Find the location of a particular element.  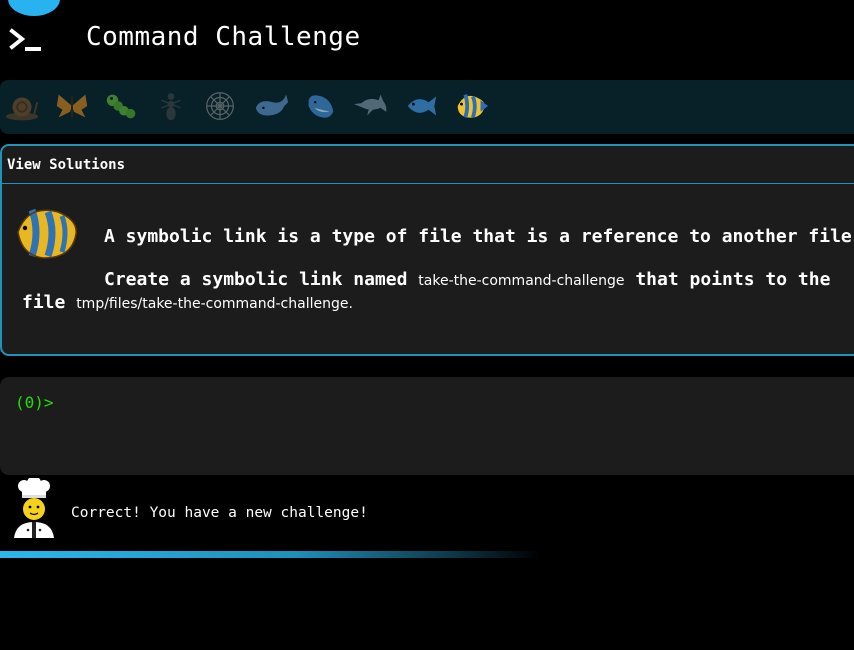

target-path-code: tmp/files/take-the-command-challenge is located at coordinates (212, 304).